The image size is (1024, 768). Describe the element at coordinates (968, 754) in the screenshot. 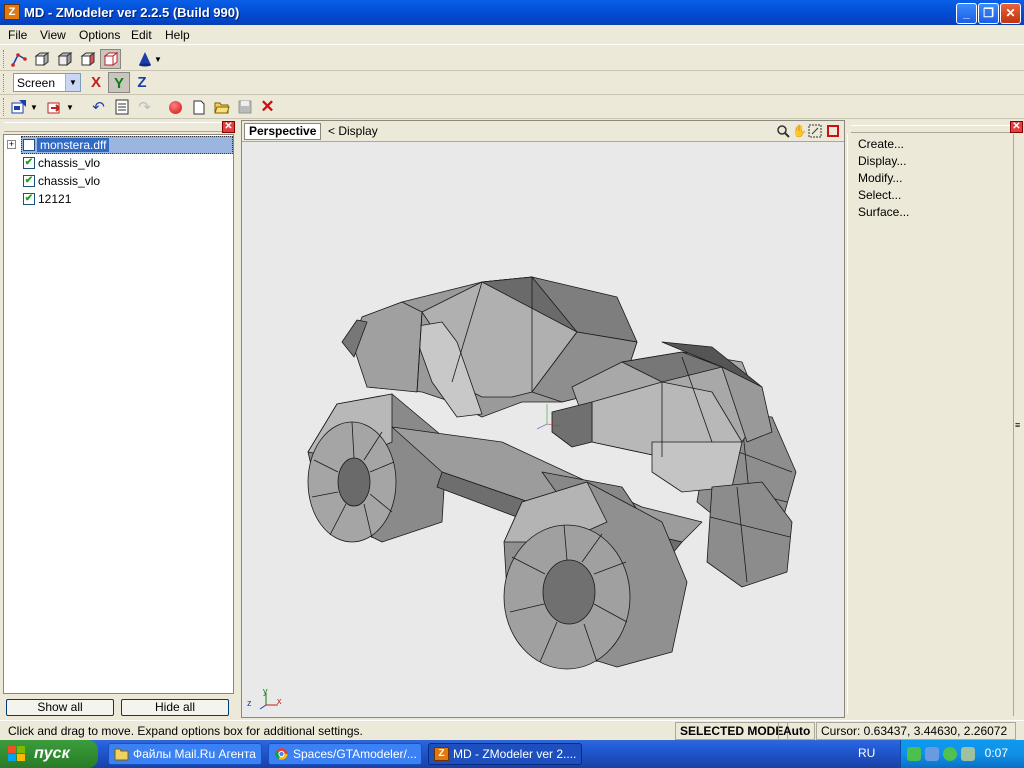

I see `volume-icon` at that location.